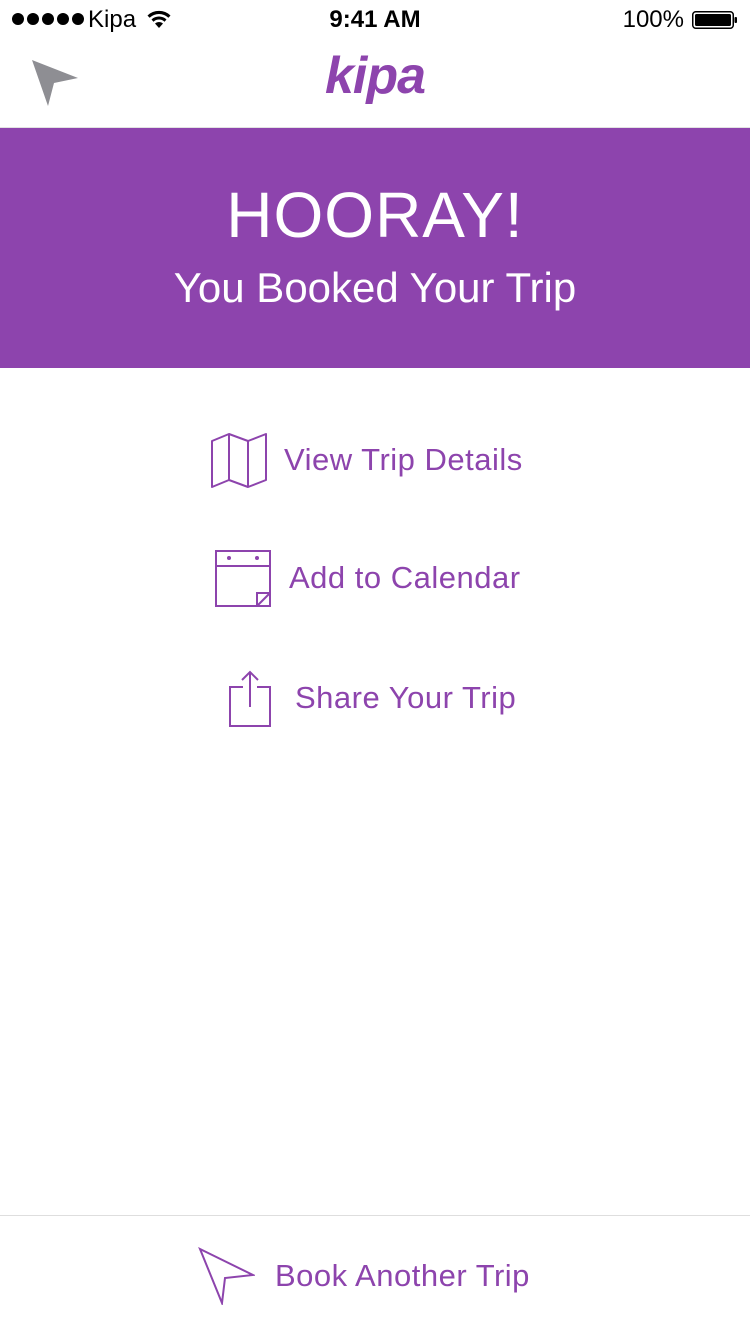  I want to click on nav-bar: kipa, so click(375, 84).